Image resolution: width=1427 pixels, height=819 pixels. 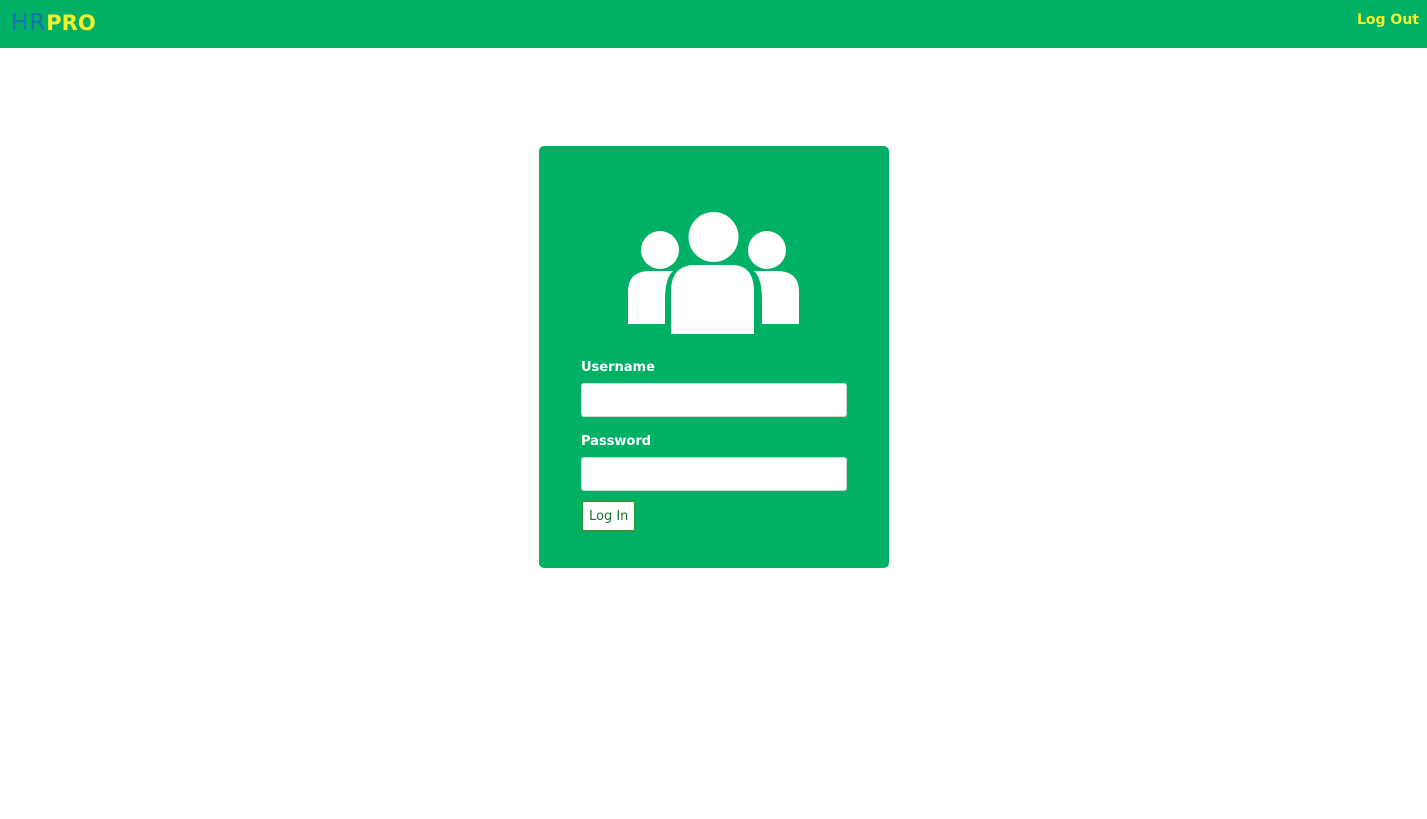 I want to click on login-card: Username Password Log In, so click(x=714, y=357).